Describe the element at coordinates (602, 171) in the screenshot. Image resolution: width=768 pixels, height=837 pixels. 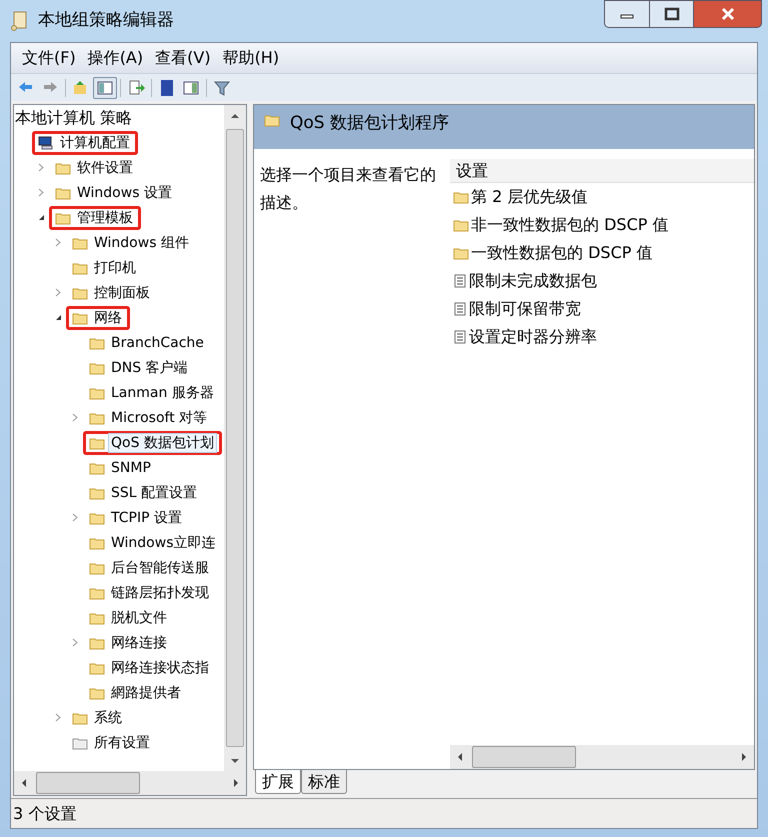
I see `column-header: 设置` at that location.